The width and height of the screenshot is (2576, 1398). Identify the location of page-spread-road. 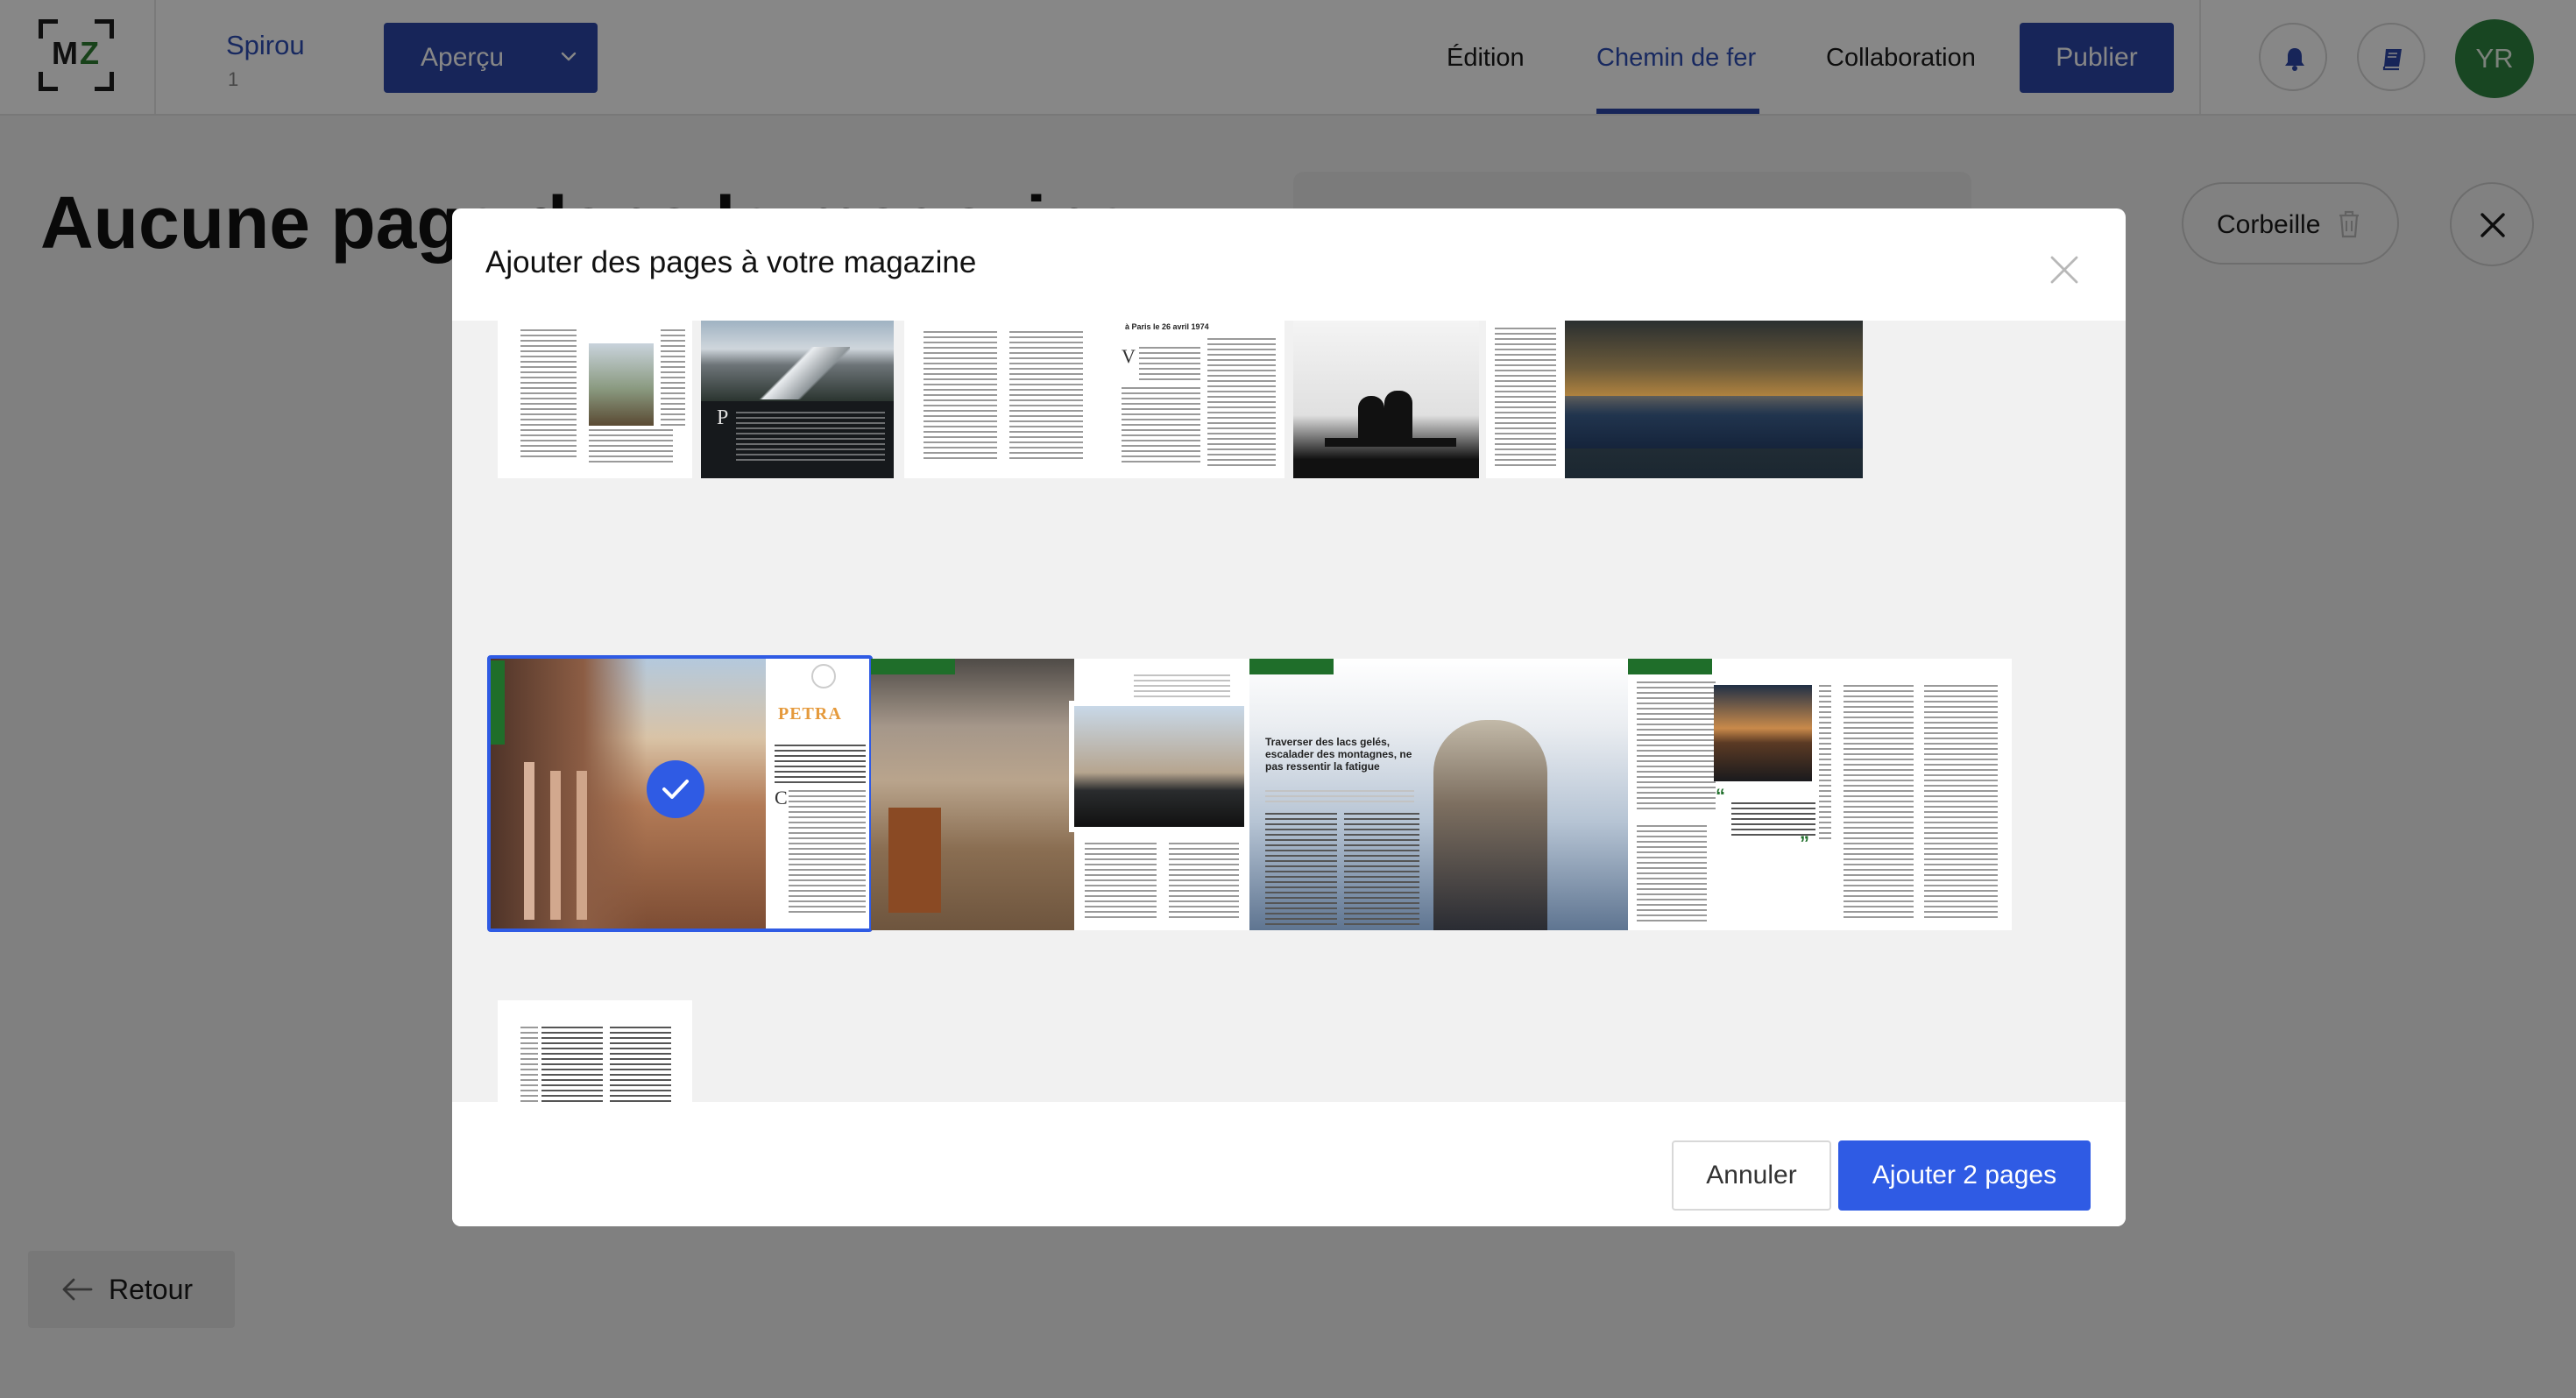
(1060, 794).